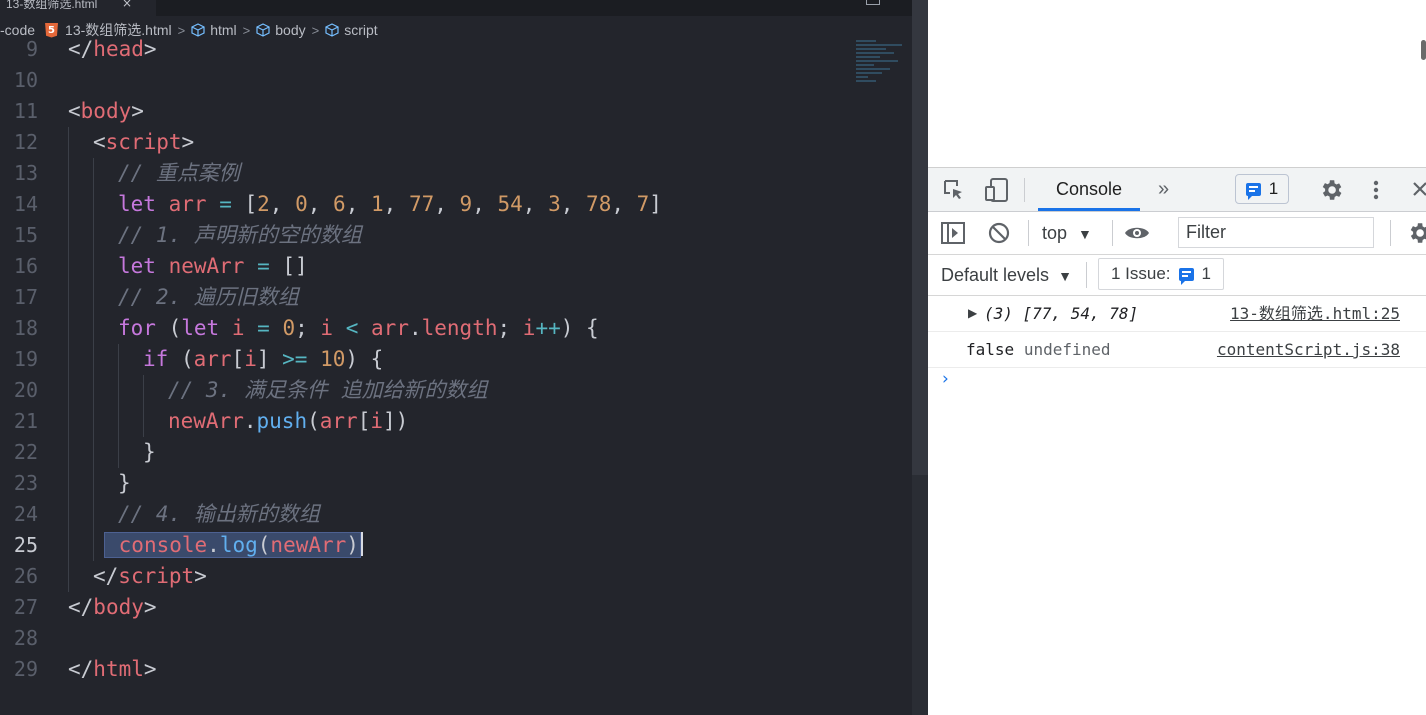 The width and height of the screenshot is (1426, 715). Describe the element at coordinates (1177, 314) in the screenshot. I see `console-log-row: ▶ (3) [77, 54, 78] 13-数组筛选.html:25` at that location.